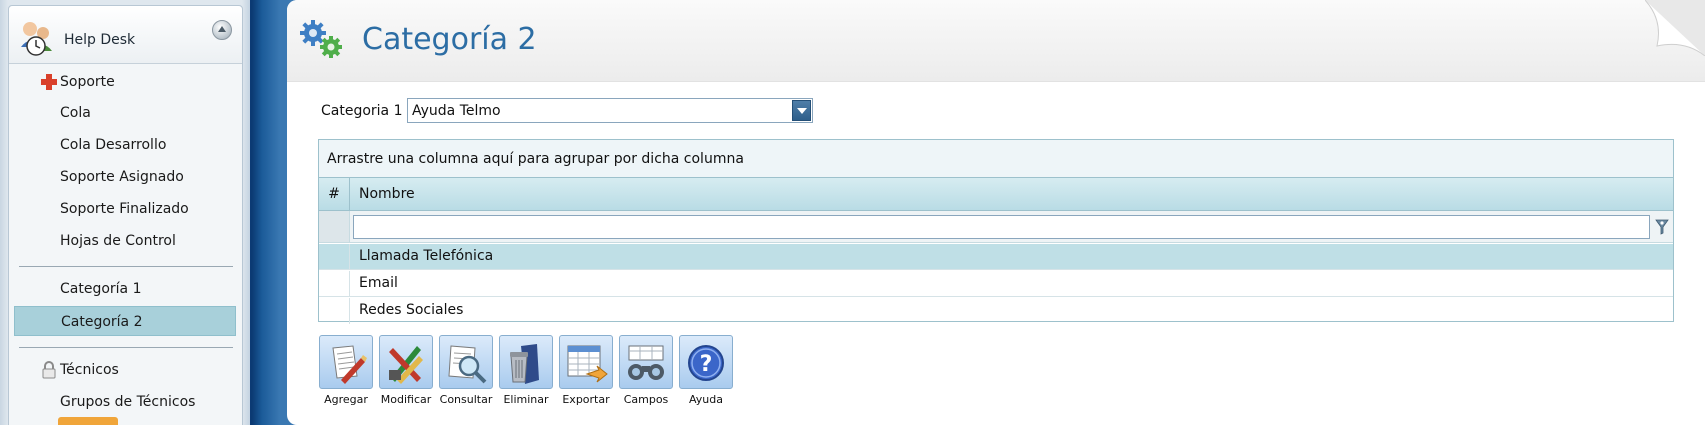 This screenshot has height=425, width=1705. Describe the element at coordinates (378, 283) in the screenshot. I see `row-nombre: Email` at that location.